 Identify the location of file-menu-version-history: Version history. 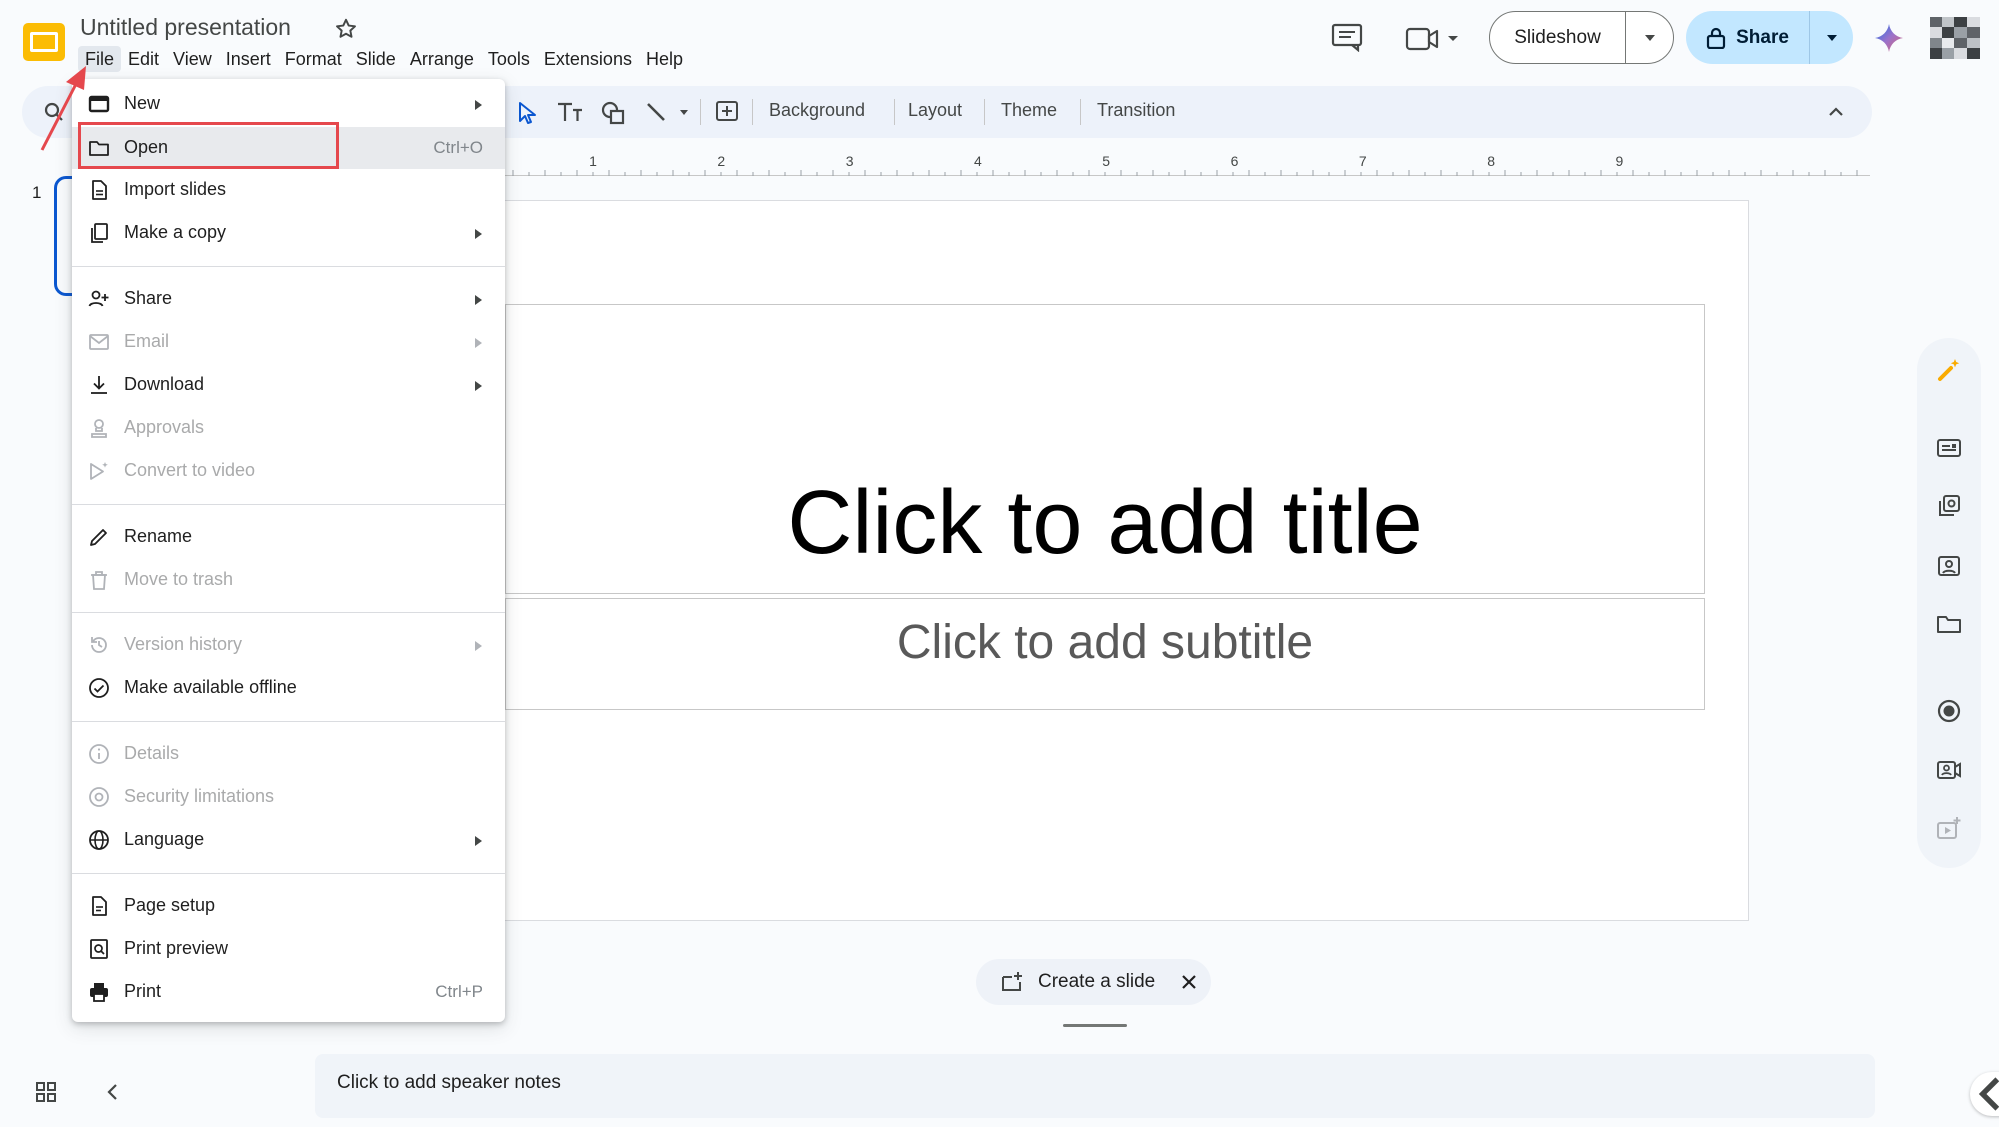
(288, 645).